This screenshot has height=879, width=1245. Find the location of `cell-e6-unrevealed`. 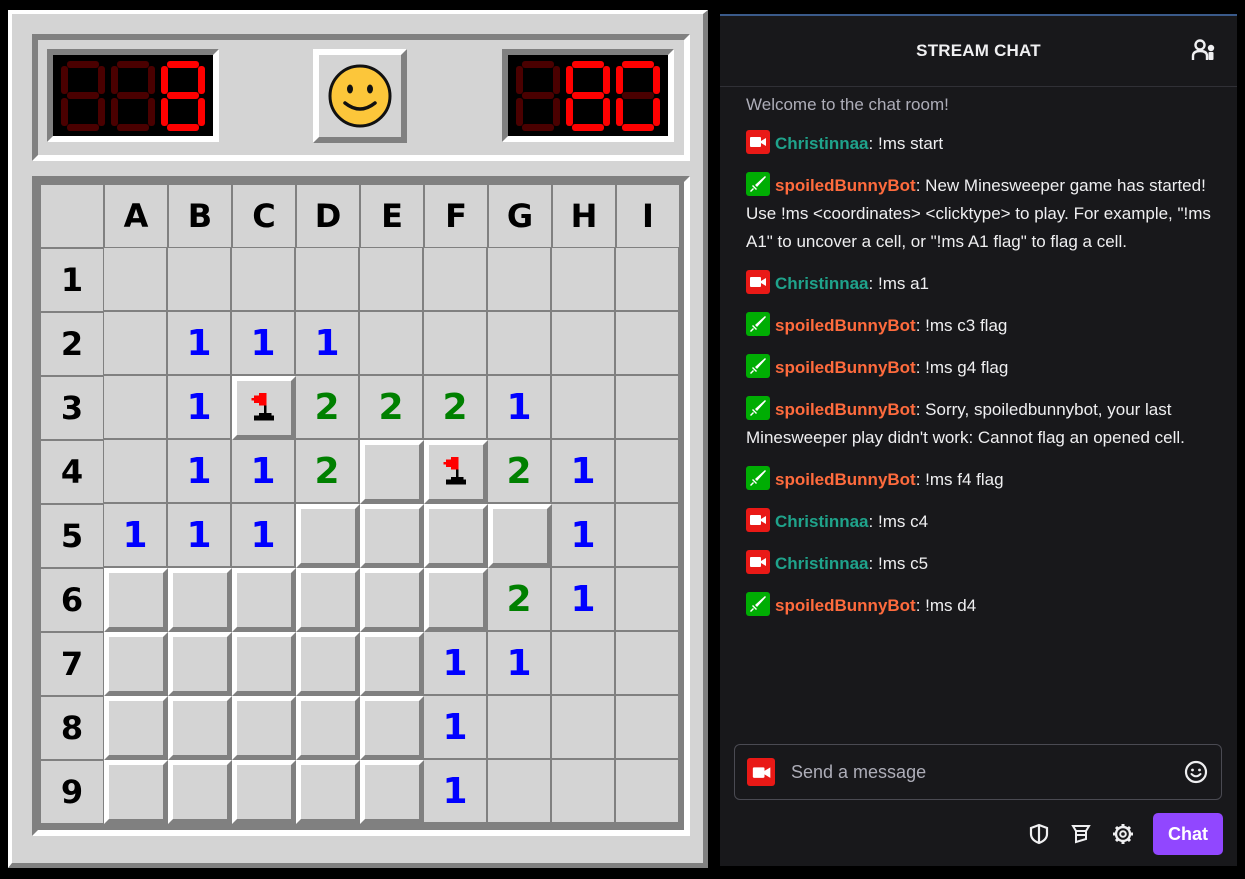

cell-e6-unrevealed is located at coordinates (392, 600).